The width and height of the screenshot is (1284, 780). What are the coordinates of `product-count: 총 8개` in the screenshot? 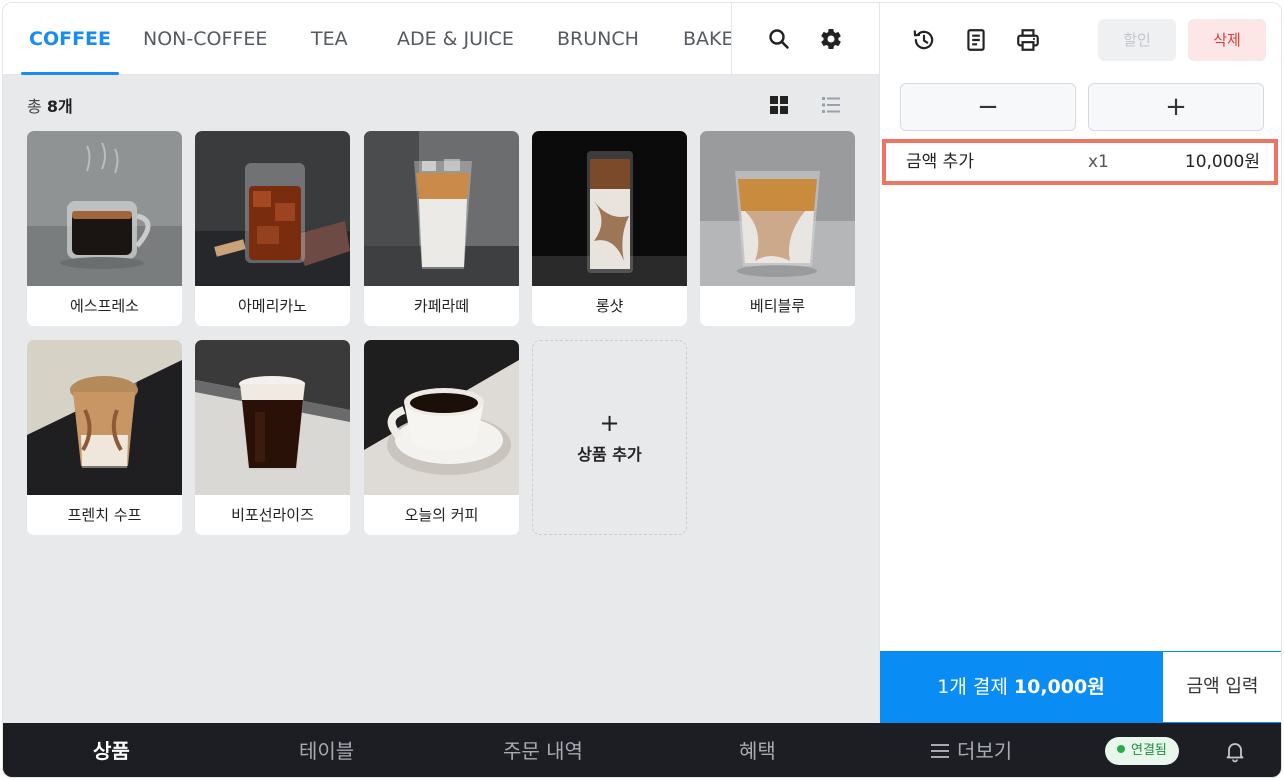 It's located at (50, 105).